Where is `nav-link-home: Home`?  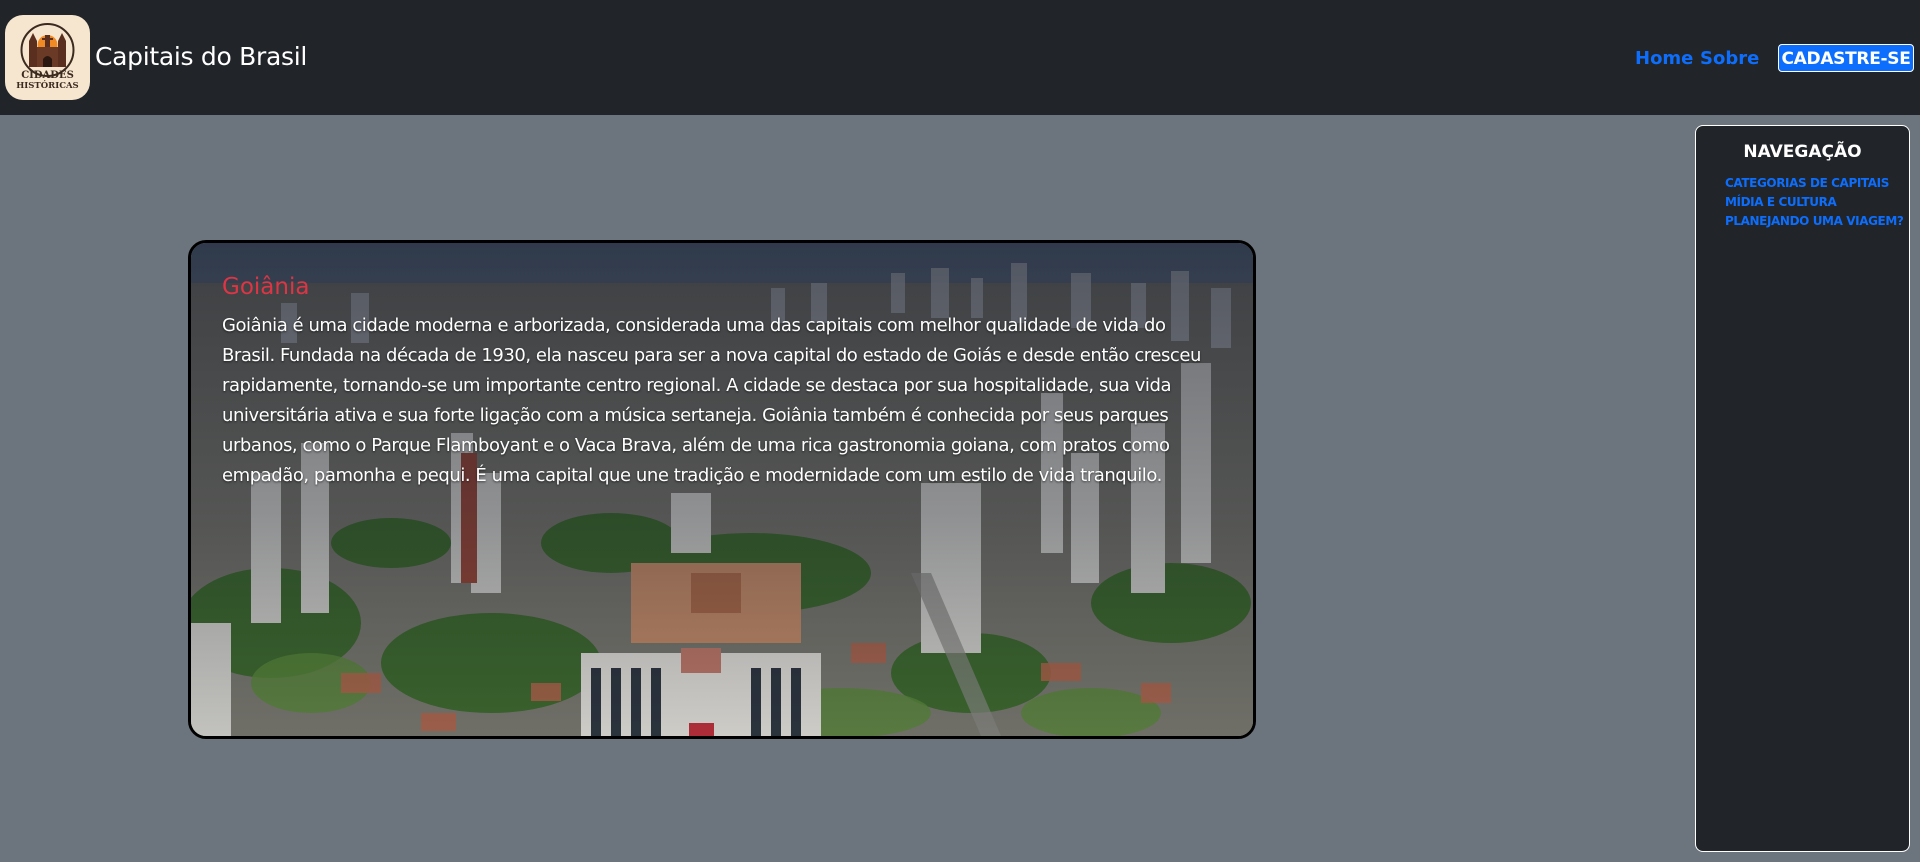 nav-link-home: Home is located at coordinates (1664, 58).